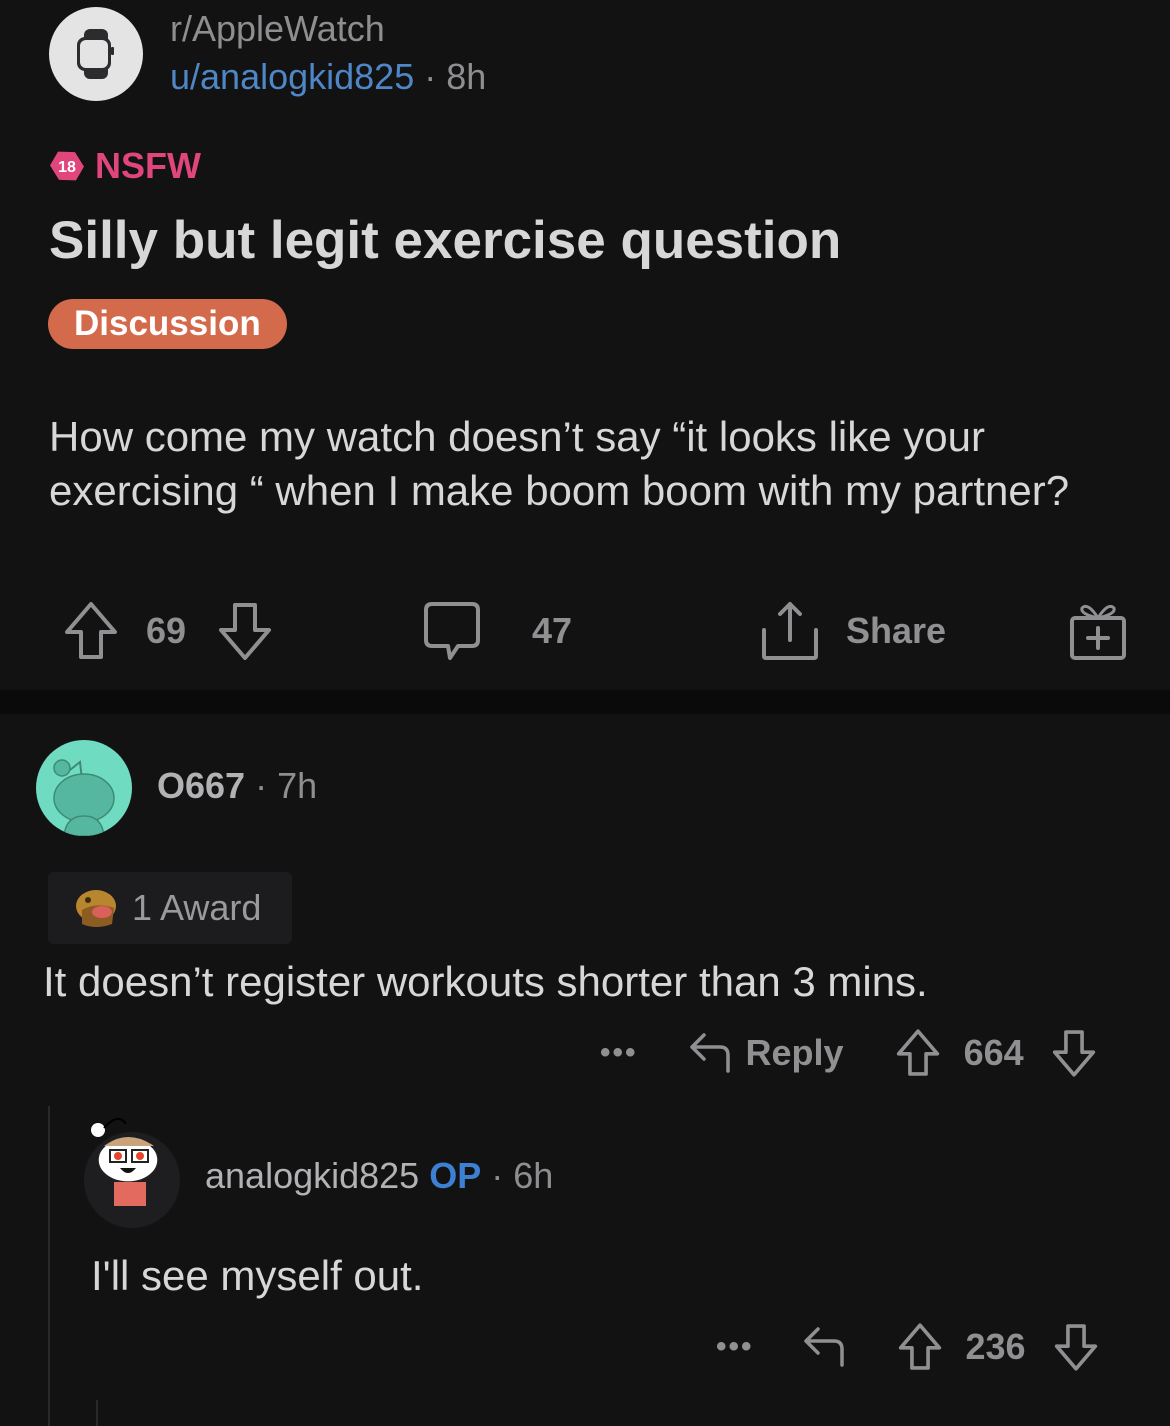 The image size is (1170, 1426). I want to click on reply-score: 236, so click(995, 1346).